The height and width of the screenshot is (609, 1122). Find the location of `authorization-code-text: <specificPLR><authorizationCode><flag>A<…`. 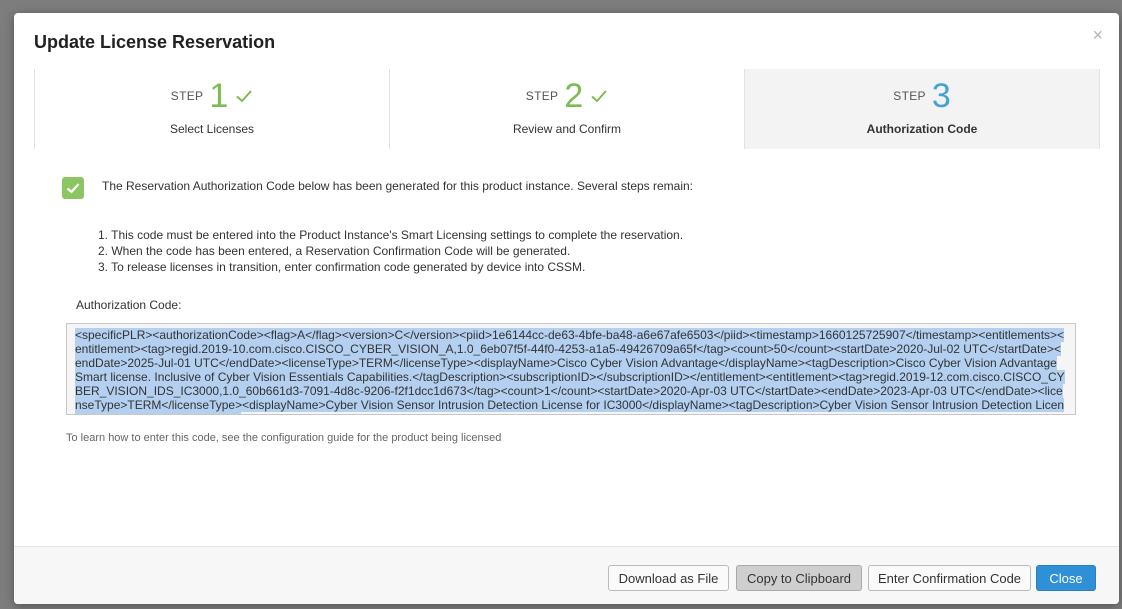

authorization-code-text: <specificPLR><authorizationCode><flag>A<… is located at coordinates (570, 371).